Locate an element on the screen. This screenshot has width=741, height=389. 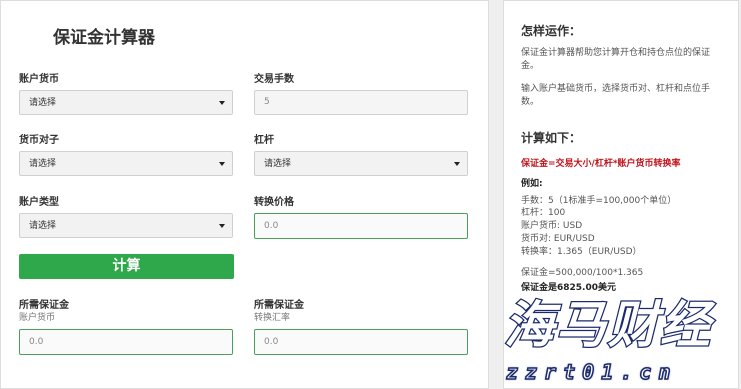
conversion-price-value: 0.0 is located at coordinates (271, 226).